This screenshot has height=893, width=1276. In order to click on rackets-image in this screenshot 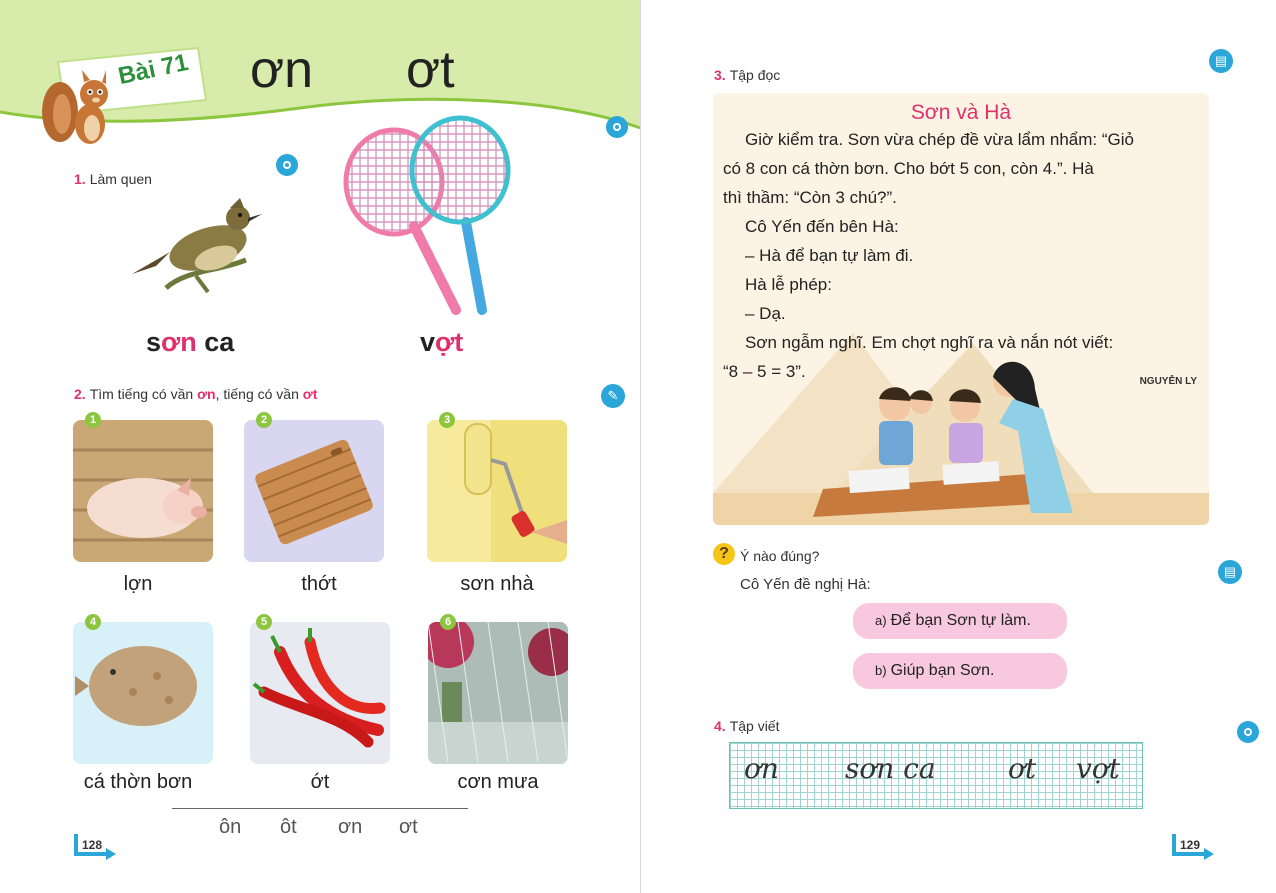, I will do `click(427, 215)`.